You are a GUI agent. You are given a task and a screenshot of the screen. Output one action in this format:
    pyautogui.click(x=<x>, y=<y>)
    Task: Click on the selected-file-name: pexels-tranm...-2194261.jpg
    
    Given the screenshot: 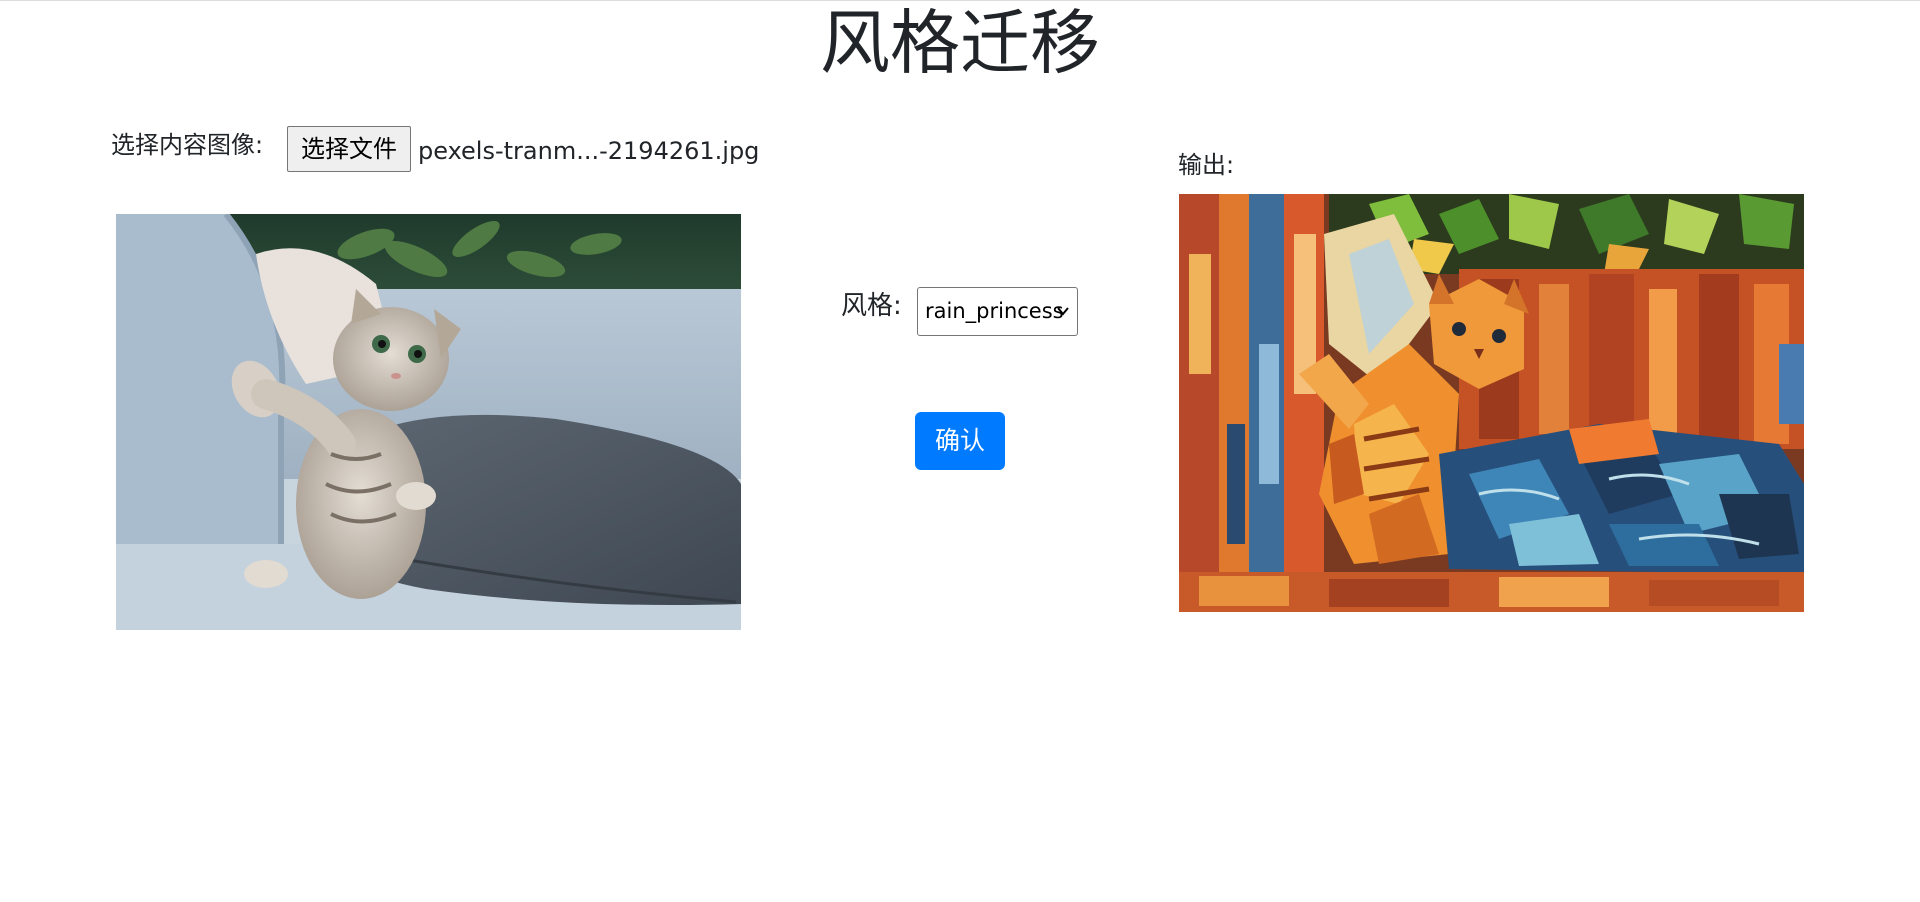 What is the action you would take?
    pyautogui.click(x=589, y=151)
    